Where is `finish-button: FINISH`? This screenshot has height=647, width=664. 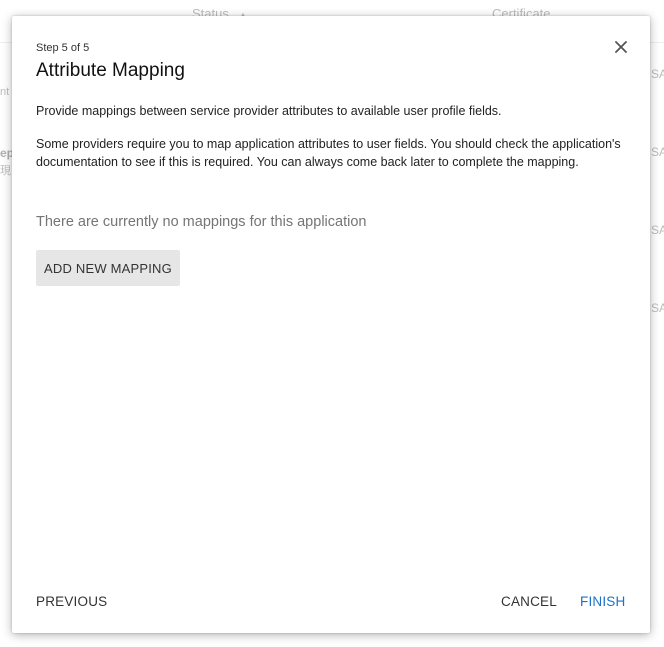 finish-button: FINISH is located at coordinates (602, 601).